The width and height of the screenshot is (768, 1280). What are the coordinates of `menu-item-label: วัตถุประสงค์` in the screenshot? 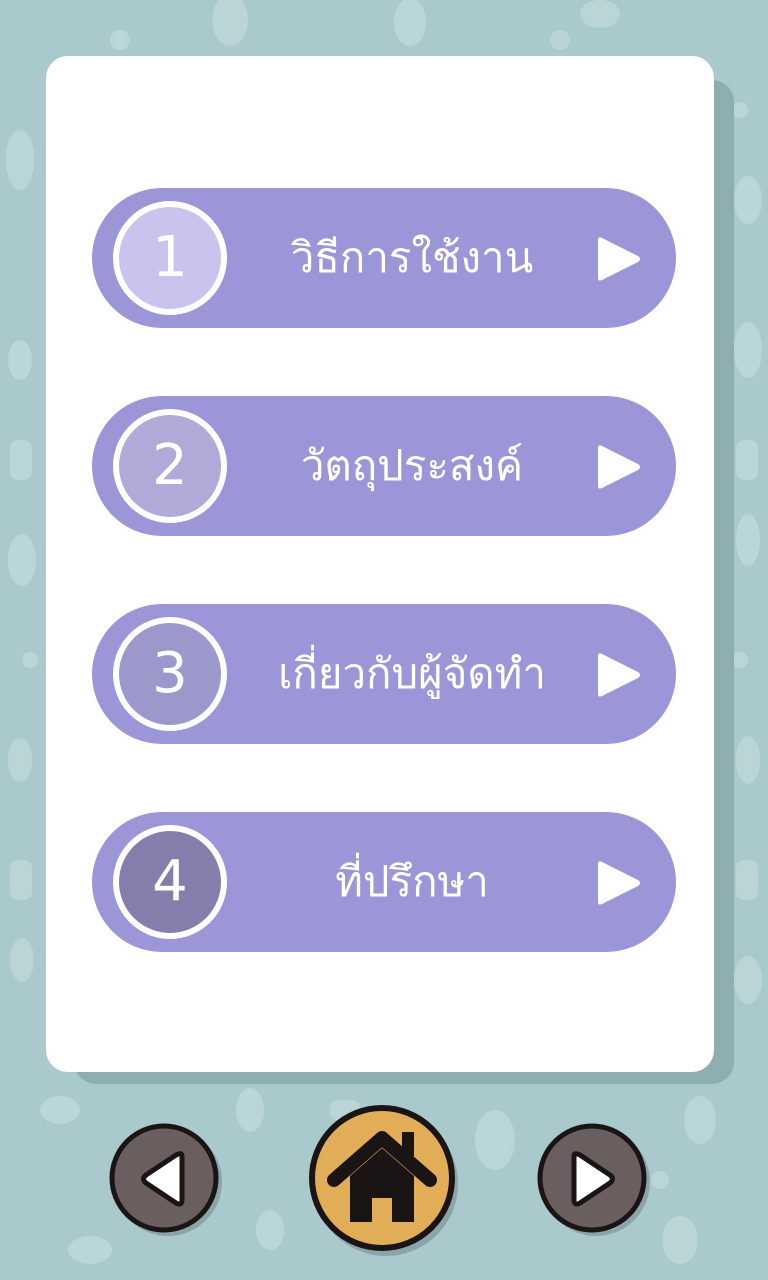 It's located at (412, 465).